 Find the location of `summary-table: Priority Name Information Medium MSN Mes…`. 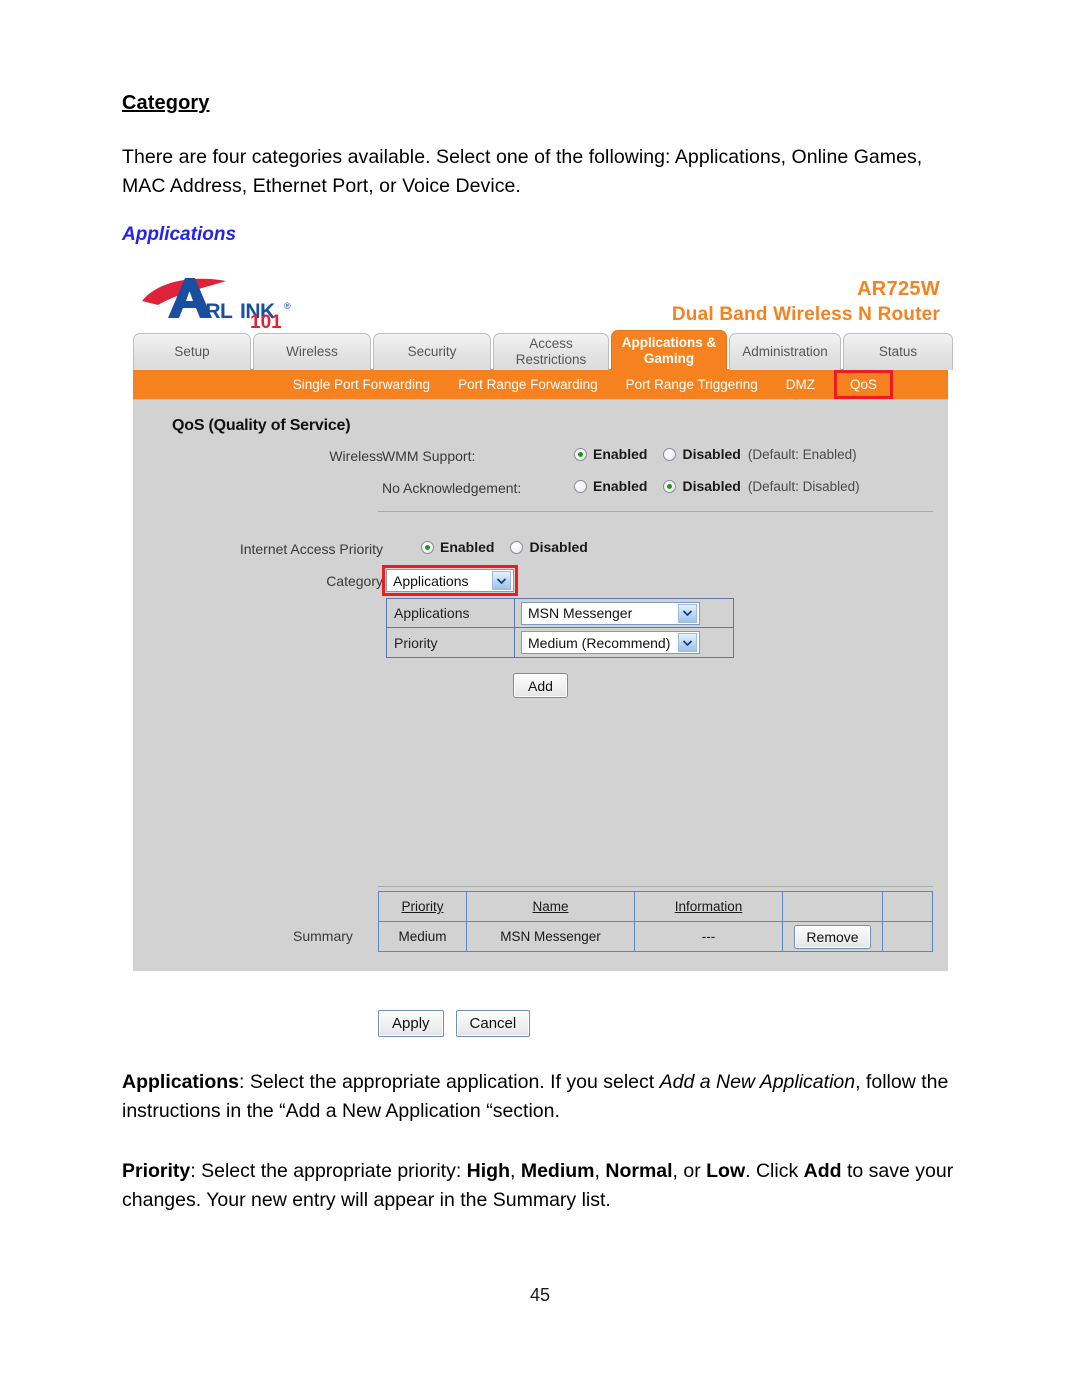

summary-table: Priority Name Information Medium MSN Mes… is located at coordinates (655, 921).